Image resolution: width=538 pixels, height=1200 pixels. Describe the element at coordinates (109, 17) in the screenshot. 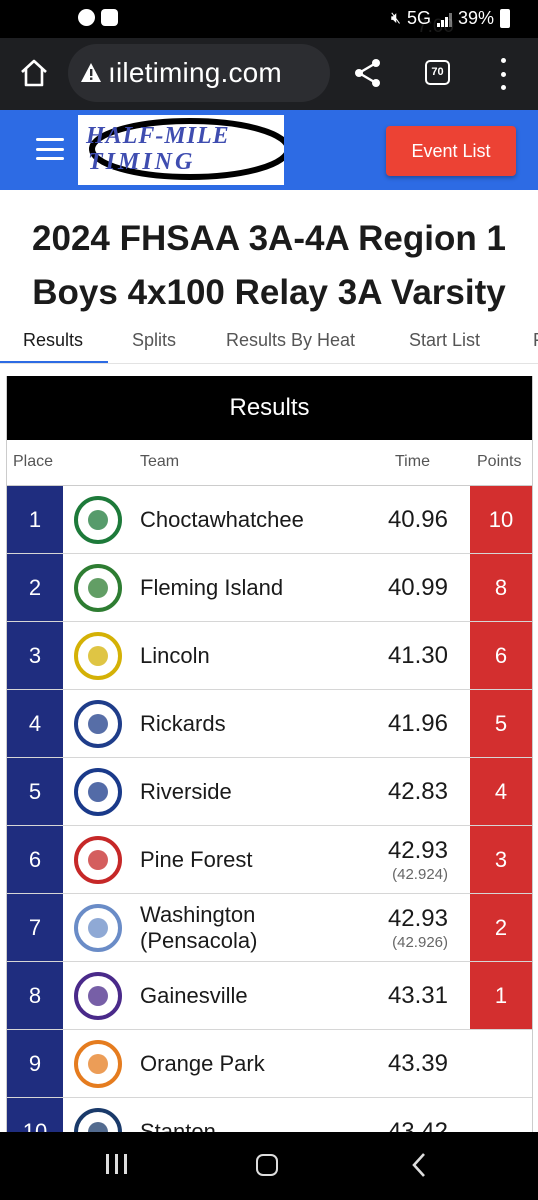

I see `image-notification-icon` at that location.